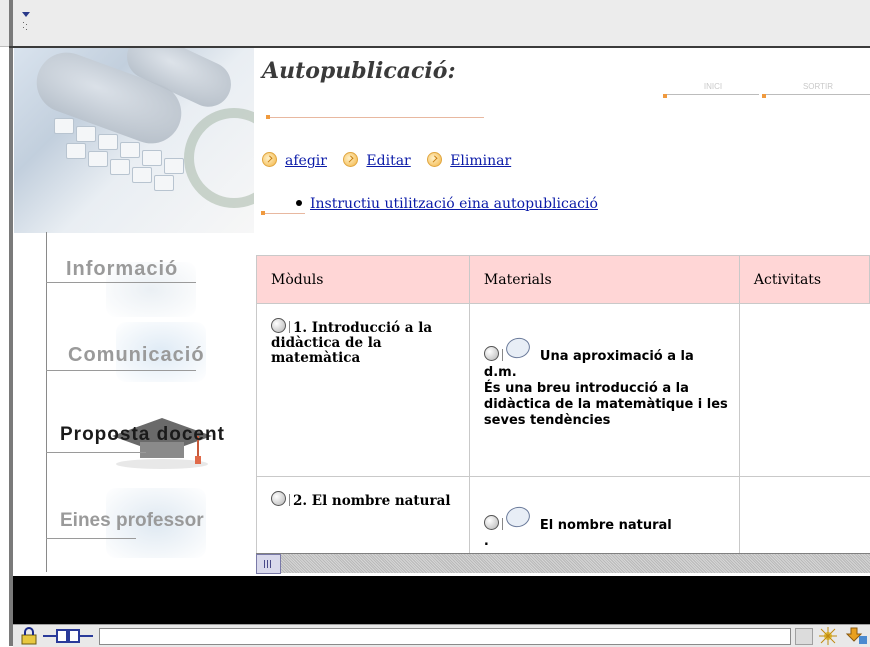 Image resolution: width=870 pixels, height=647 pixels. I want to click on add-action: afegir, so click(294, 160).